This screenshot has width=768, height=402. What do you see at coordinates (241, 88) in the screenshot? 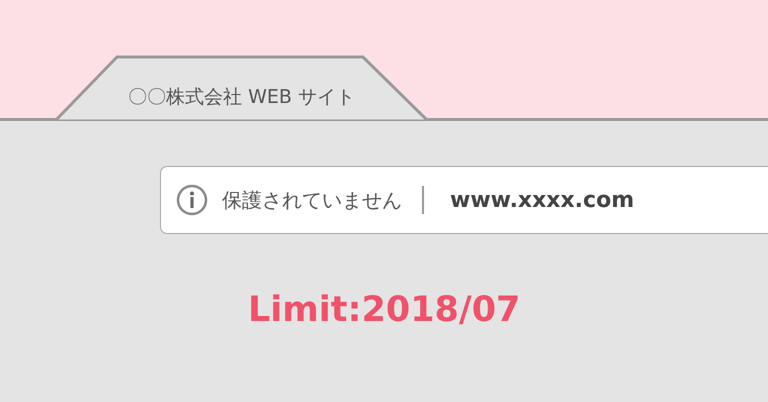
I see `browser-tab: 〇〇株式会社 WEB サイト` at bounding box center [241, 88].